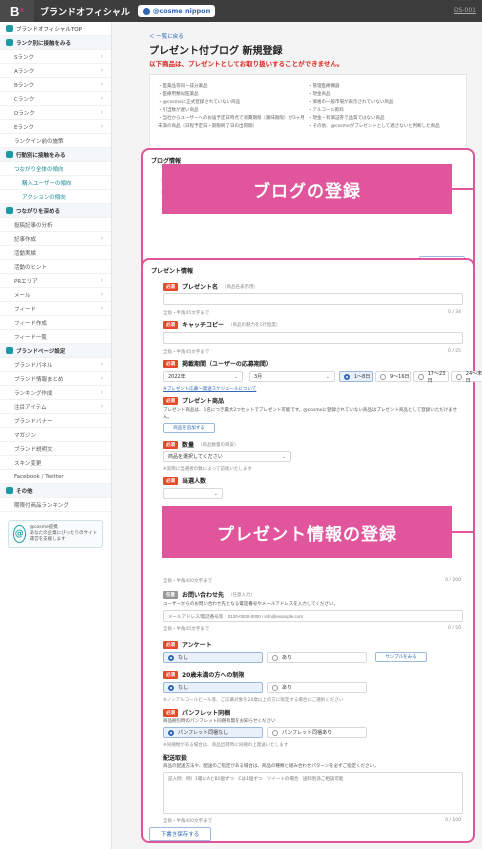 This screenshot has height=849, width=482. Describe the element at coordinates (9, 490) in the screenshot. I see `grid-icon` at that location.